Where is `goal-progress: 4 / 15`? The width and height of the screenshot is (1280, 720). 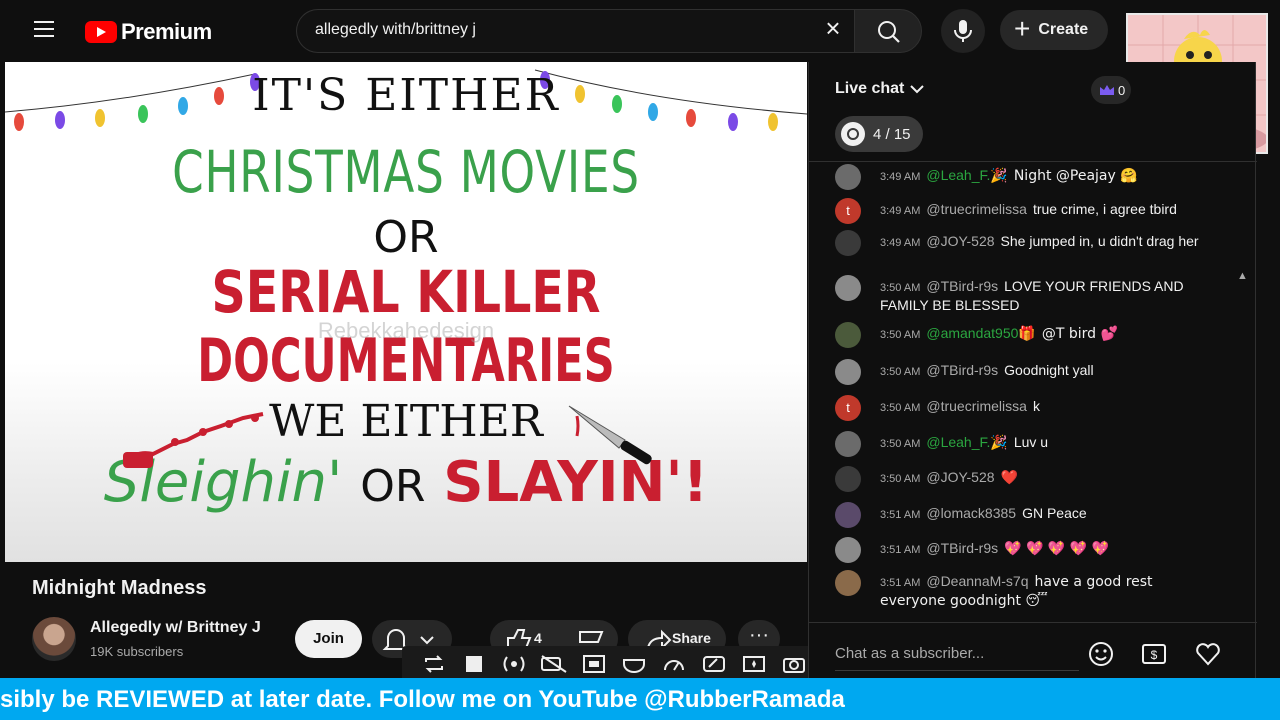 goal-progress: 4 / 15 is located at coordinates (879, 134).